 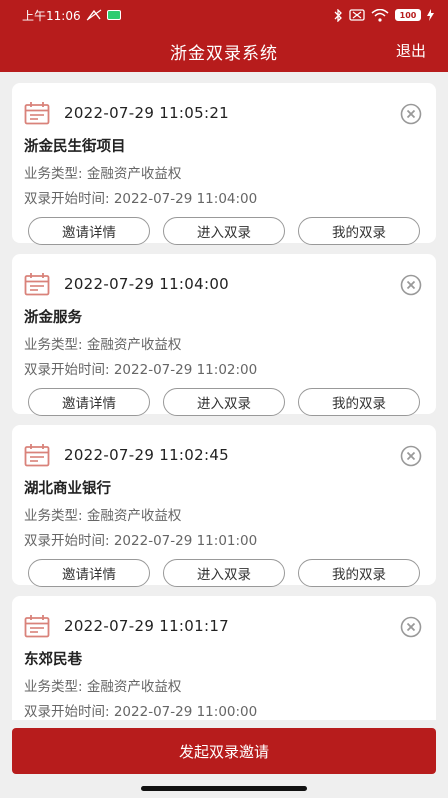 I want to click on start-time-line: 双录开始时间: 2022-07-29 11:04:00, so click(x=140, y=197).